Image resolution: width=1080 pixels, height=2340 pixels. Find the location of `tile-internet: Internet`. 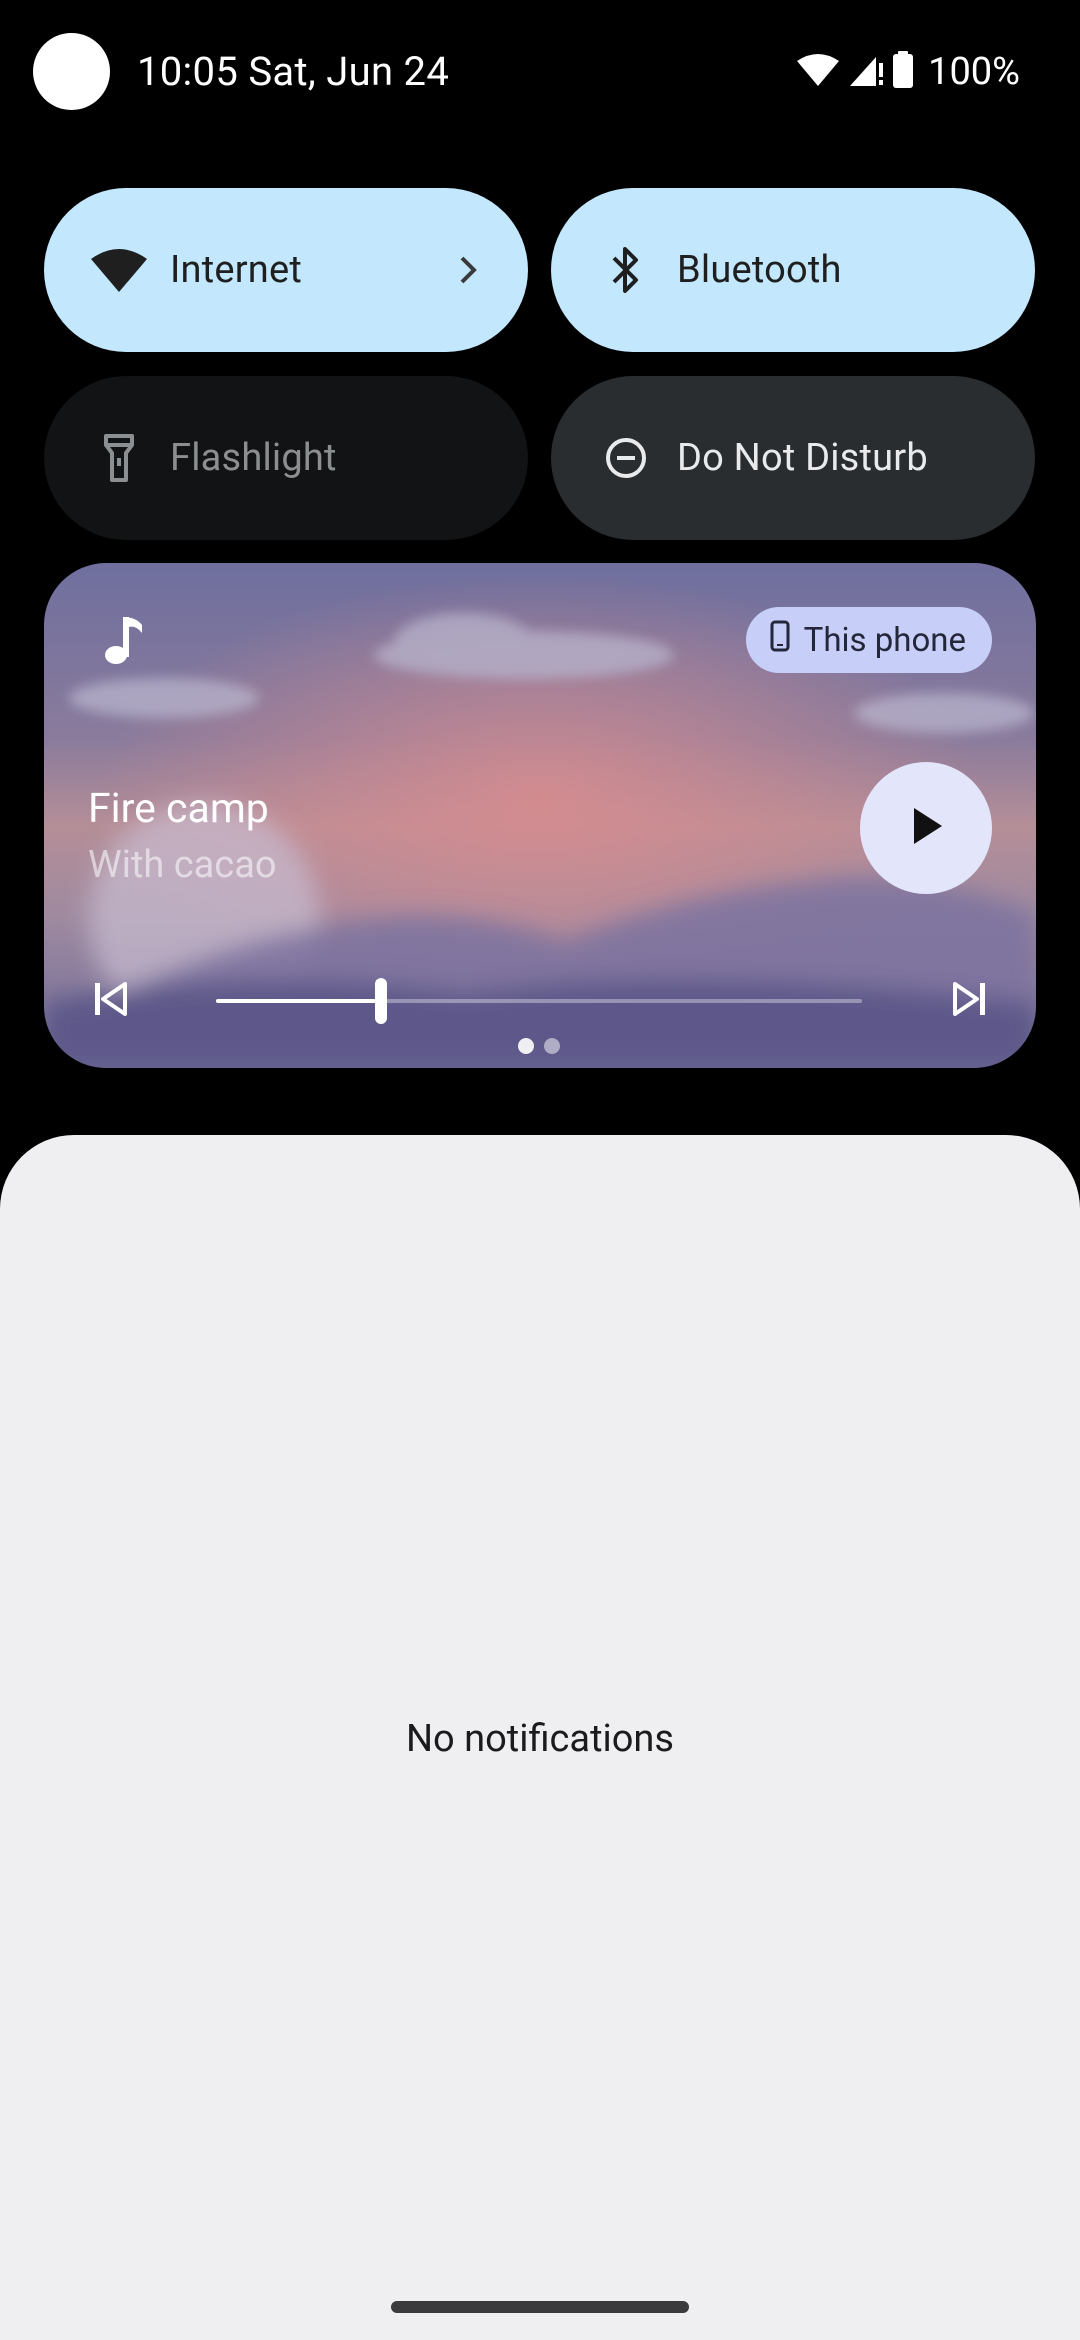

tile-internet: Internet is located at coordinates (286, 270).